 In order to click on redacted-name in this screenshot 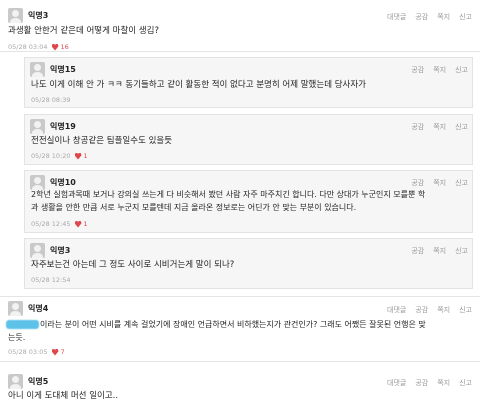, I will do `click(22, 324)`.